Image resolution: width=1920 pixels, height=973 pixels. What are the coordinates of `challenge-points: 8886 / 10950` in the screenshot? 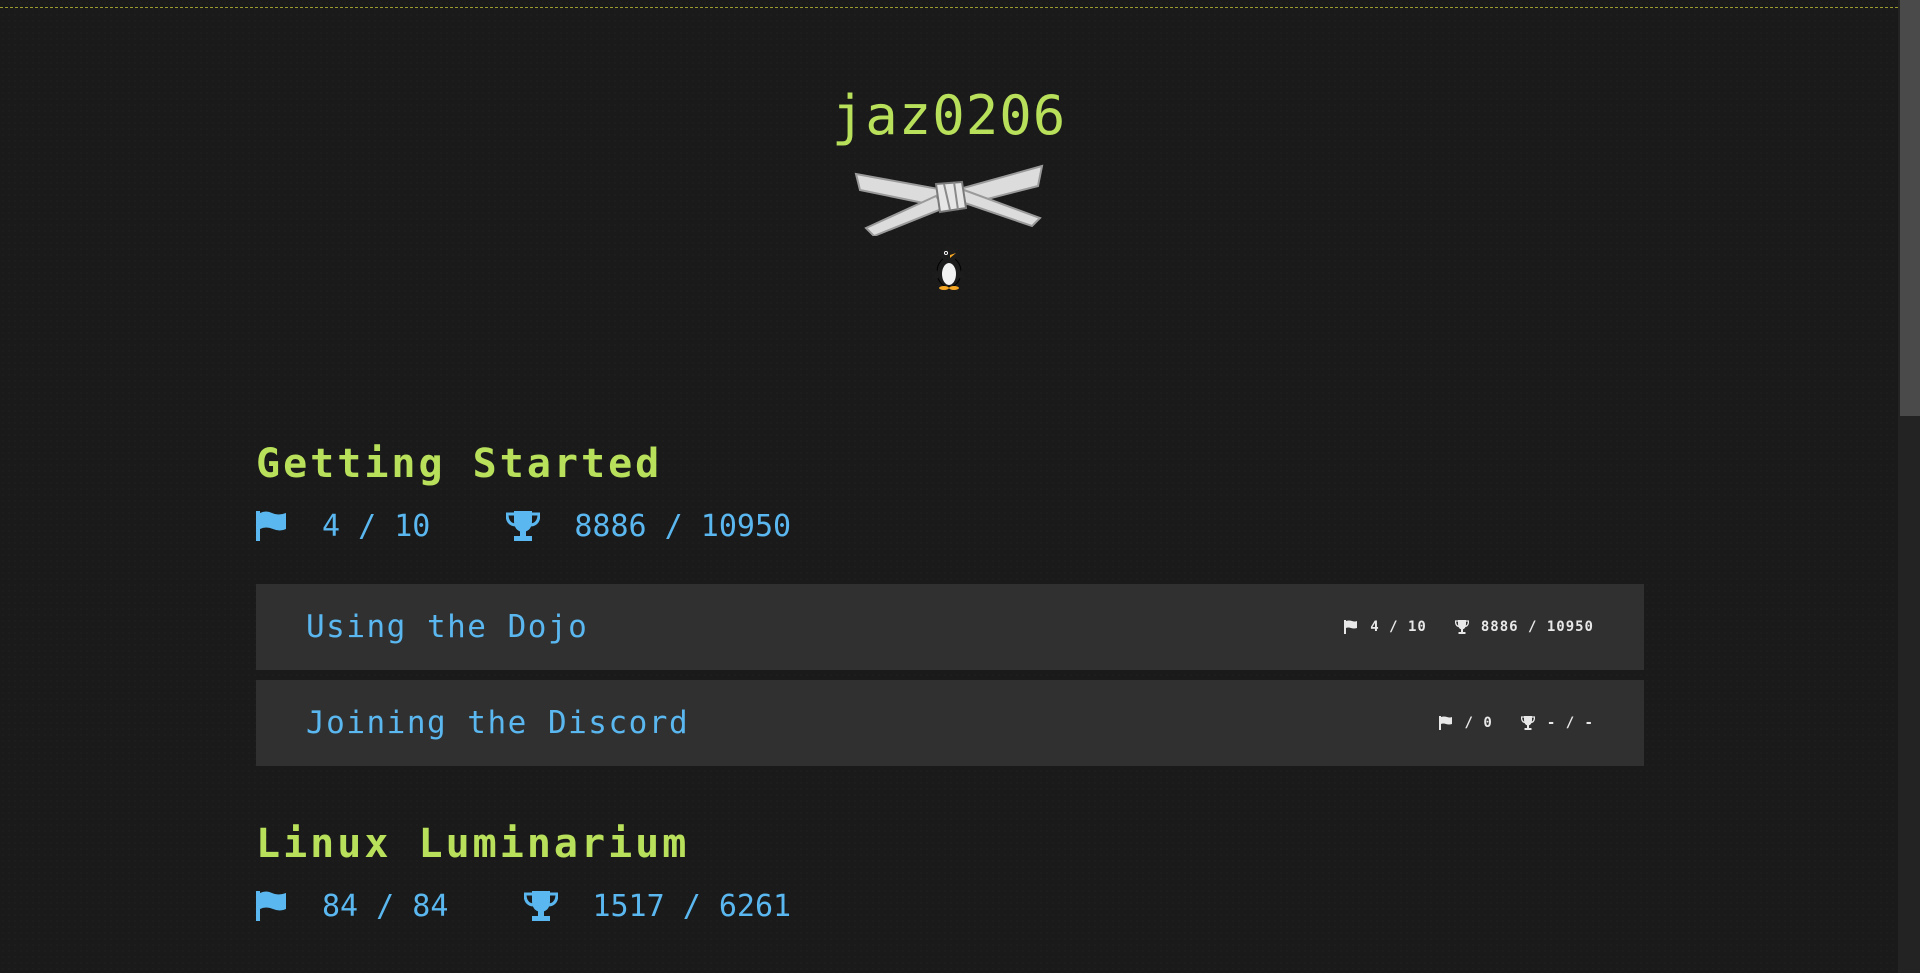 It's located at (1524, 627).